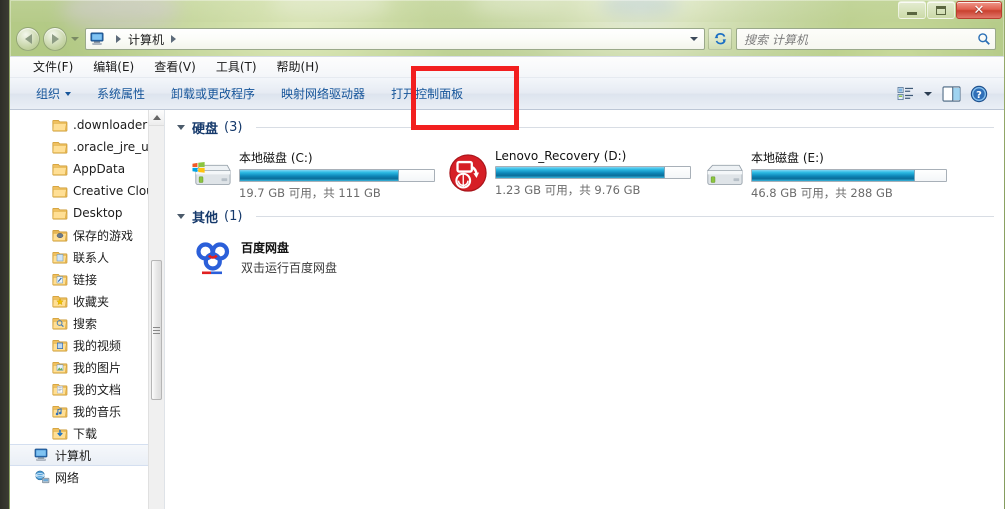  What do you see at coordinates (53, 67) in the screenshot?
I see `menu-file: 文件(F)` at bounding box center [53, 67].